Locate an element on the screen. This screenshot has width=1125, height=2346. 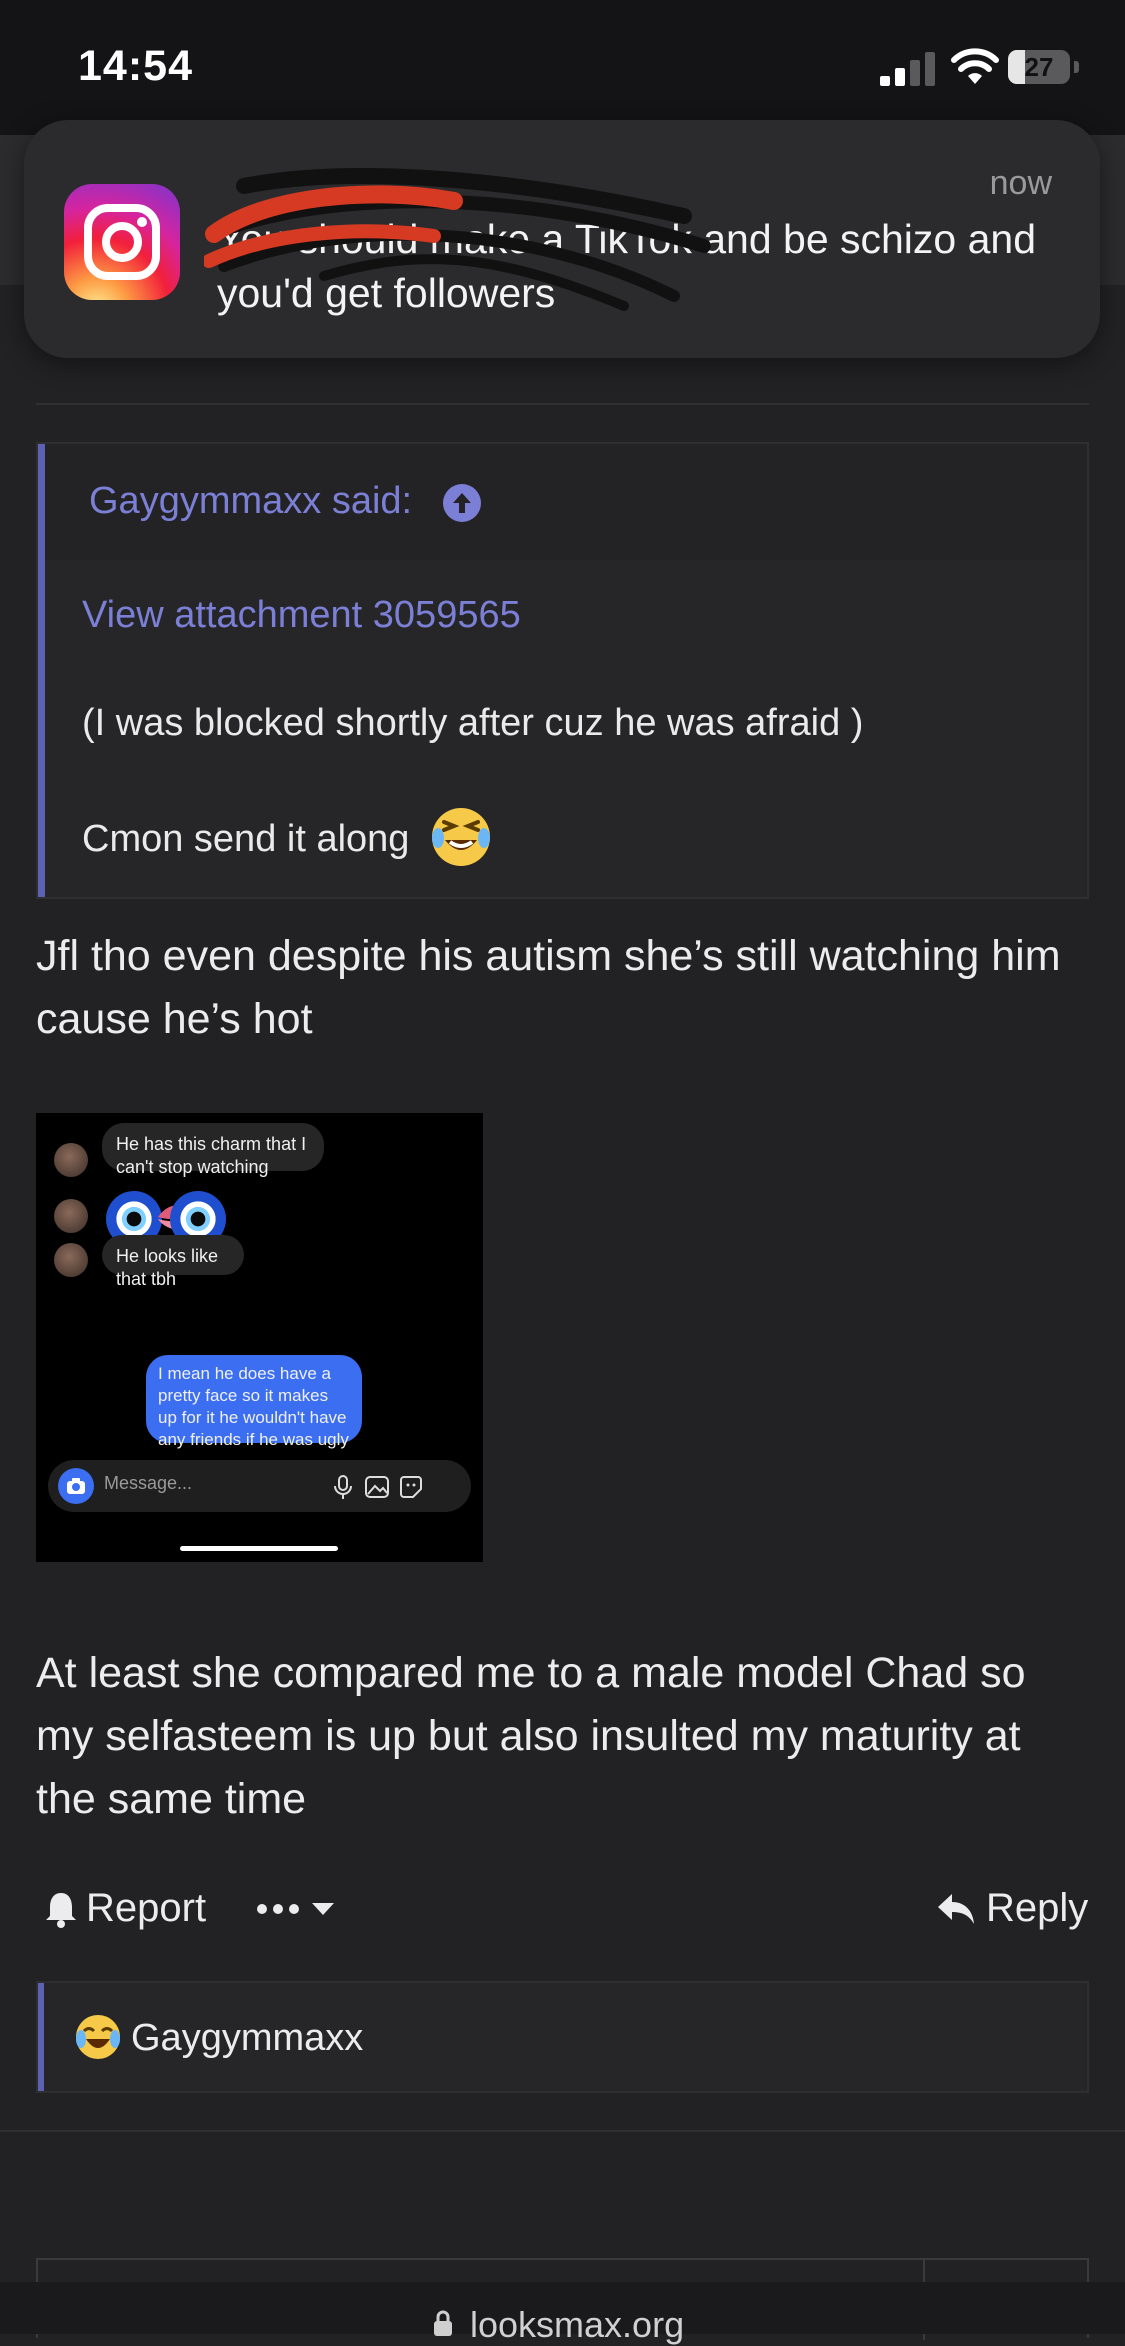
home-indicator is located at coordinates (259, 1548).